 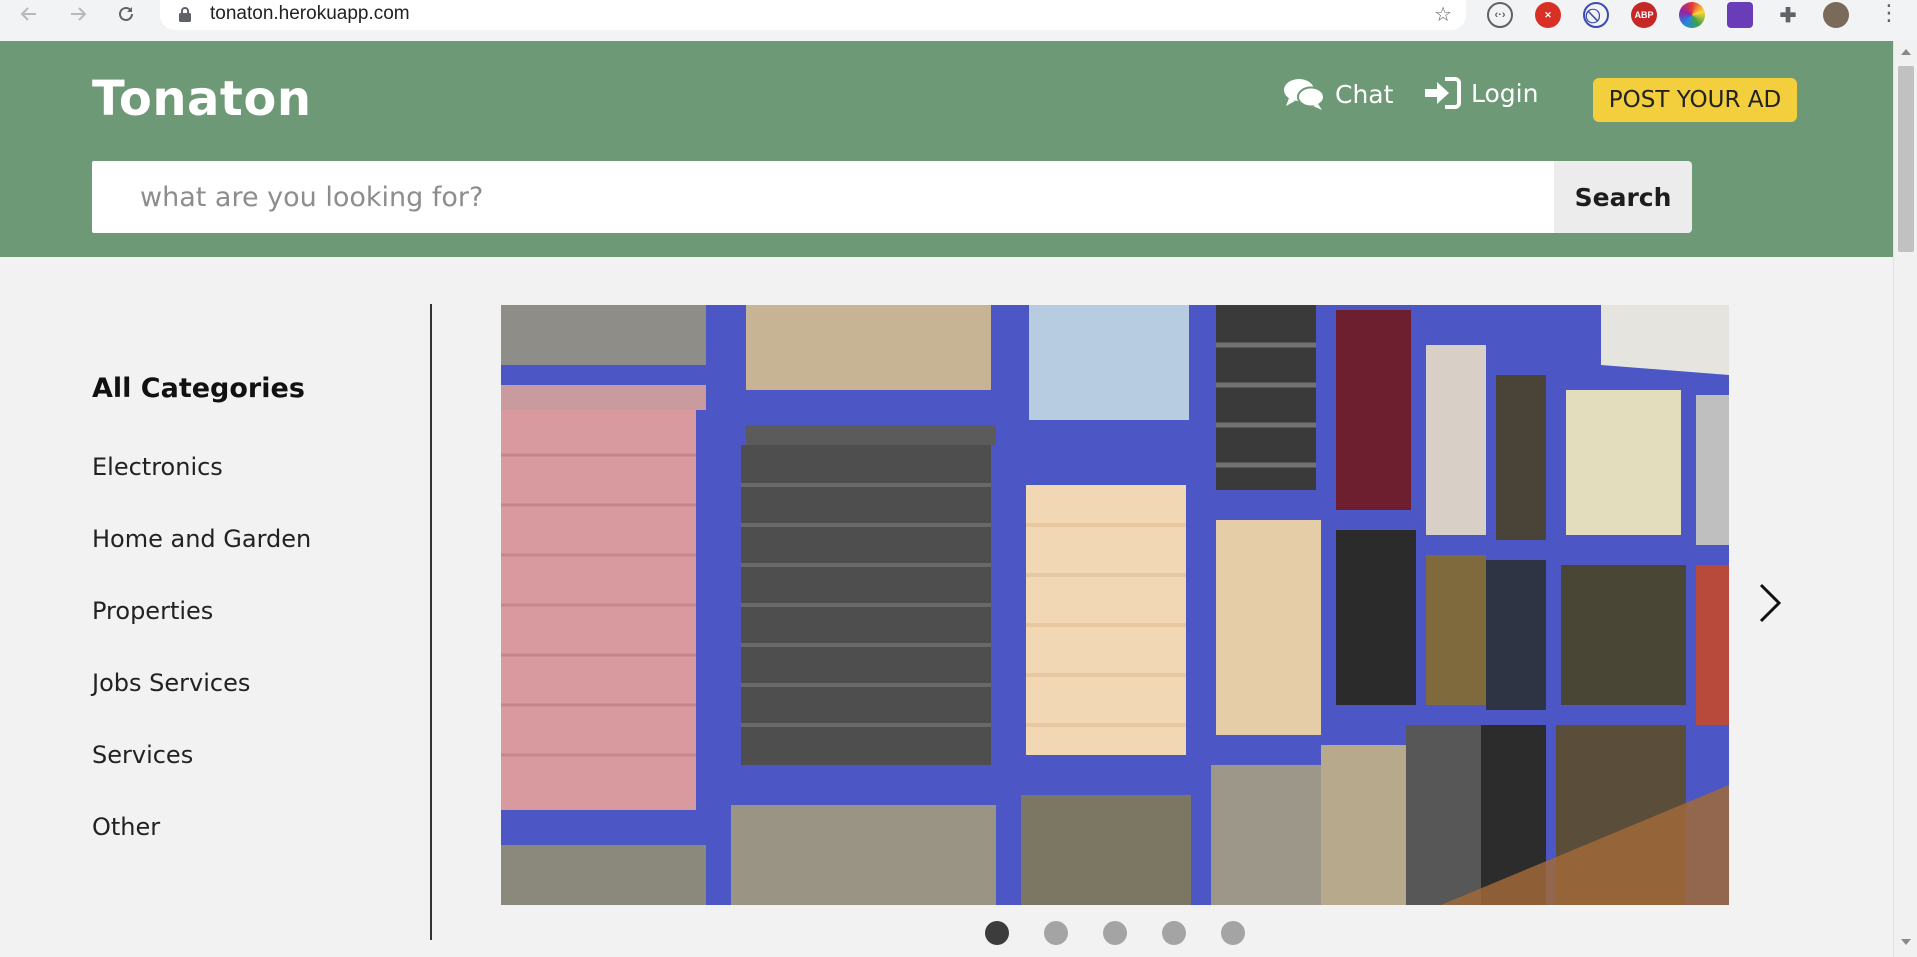 I want to click on reload-icon, so click(x=126, y=13).